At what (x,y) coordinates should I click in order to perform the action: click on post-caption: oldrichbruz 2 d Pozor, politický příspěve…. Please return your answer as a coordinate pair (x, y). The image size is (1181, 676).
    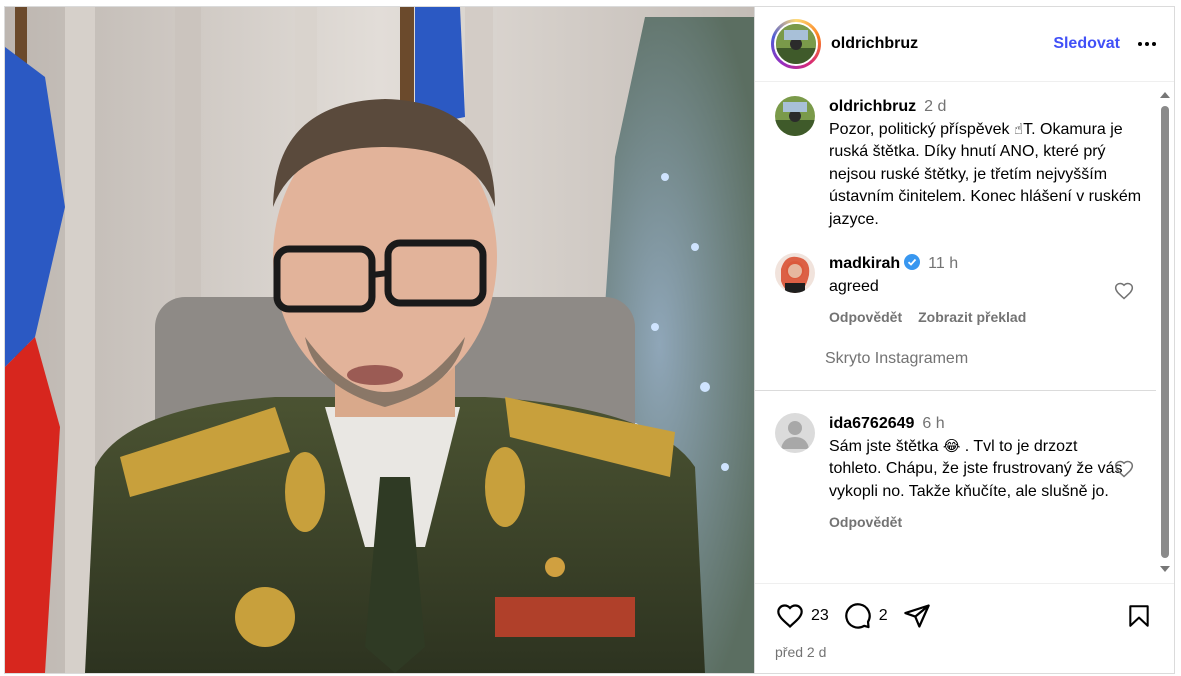
    Looking at the image, I should click on (964, 163).